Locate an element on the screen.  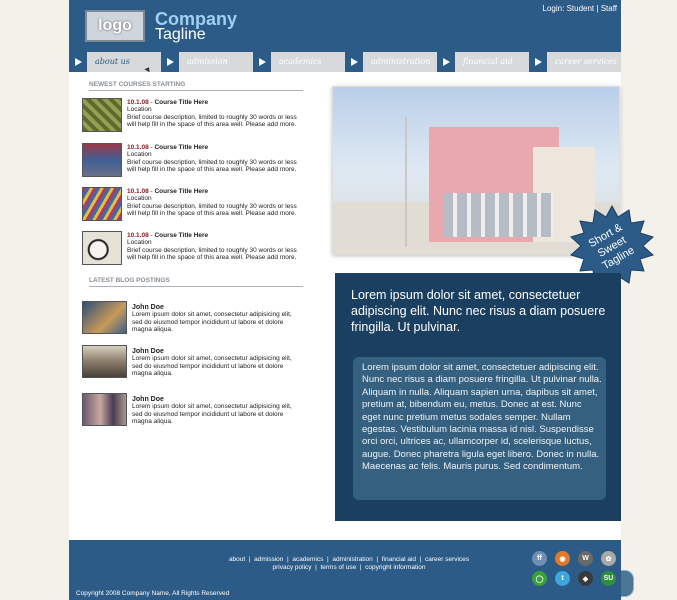
nav-item-academics: academics is located at coordinates (299, 62).